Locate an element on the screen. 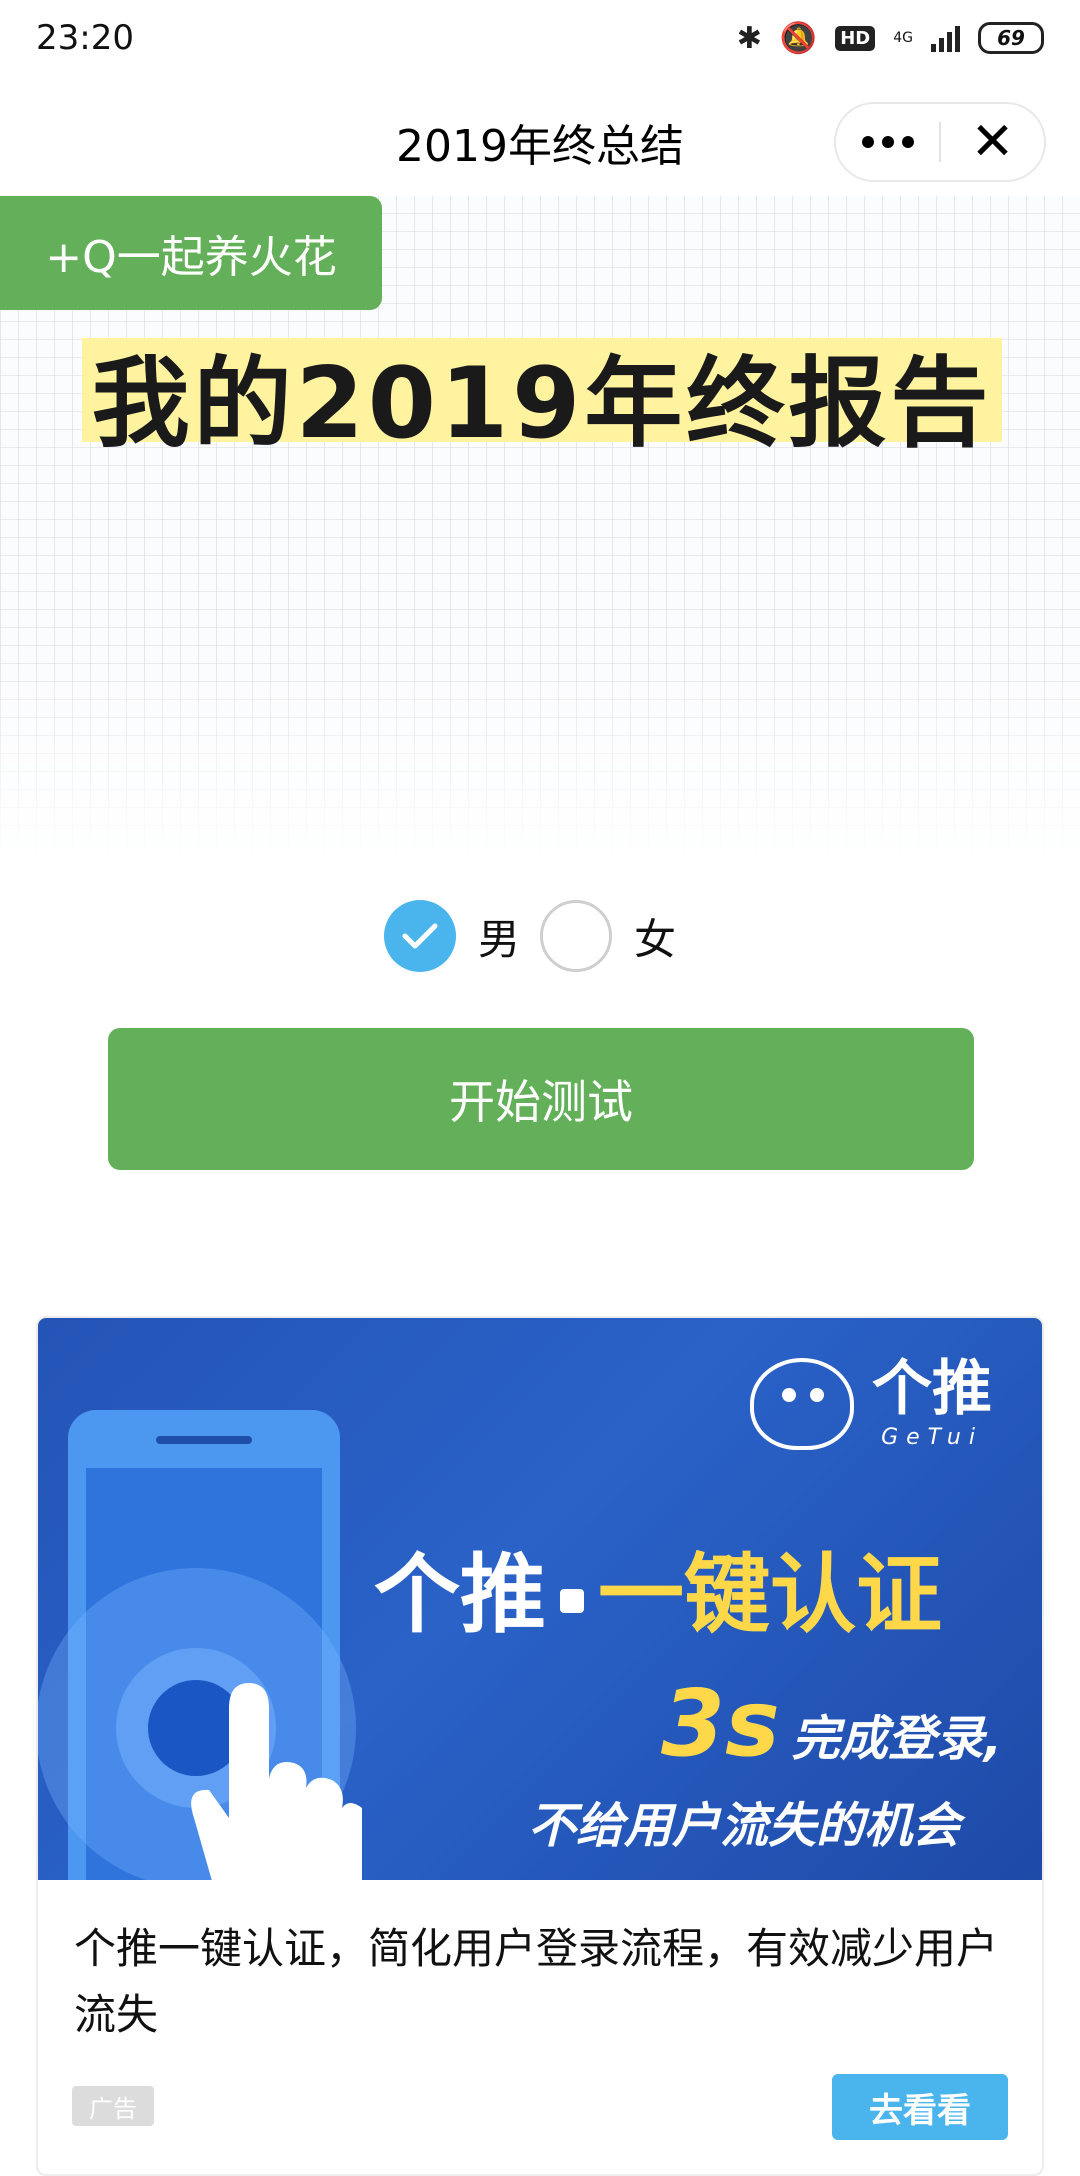 This screenshot has height=2176, width=1080. mute-icon: 🔕 is located at coordinates (798, 38).